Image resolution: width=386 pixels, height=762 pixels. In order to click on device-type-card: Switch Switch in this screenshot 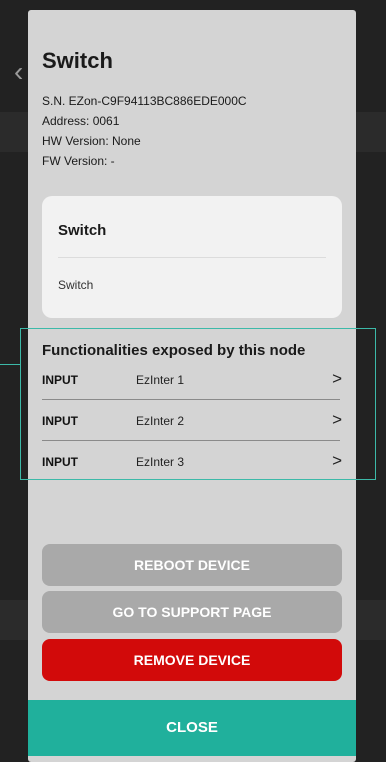, I will do `click(192, 257)`.